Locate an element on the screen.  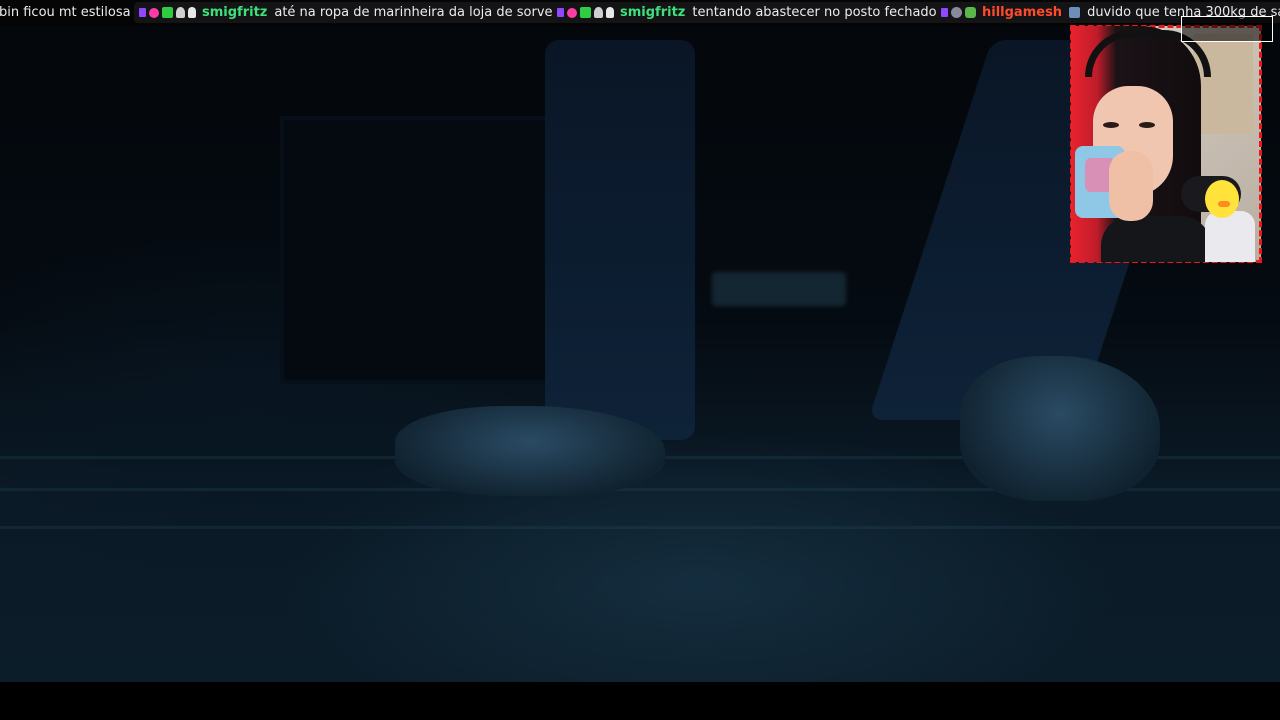
webcam-body is located at coordinates (1156, 239).